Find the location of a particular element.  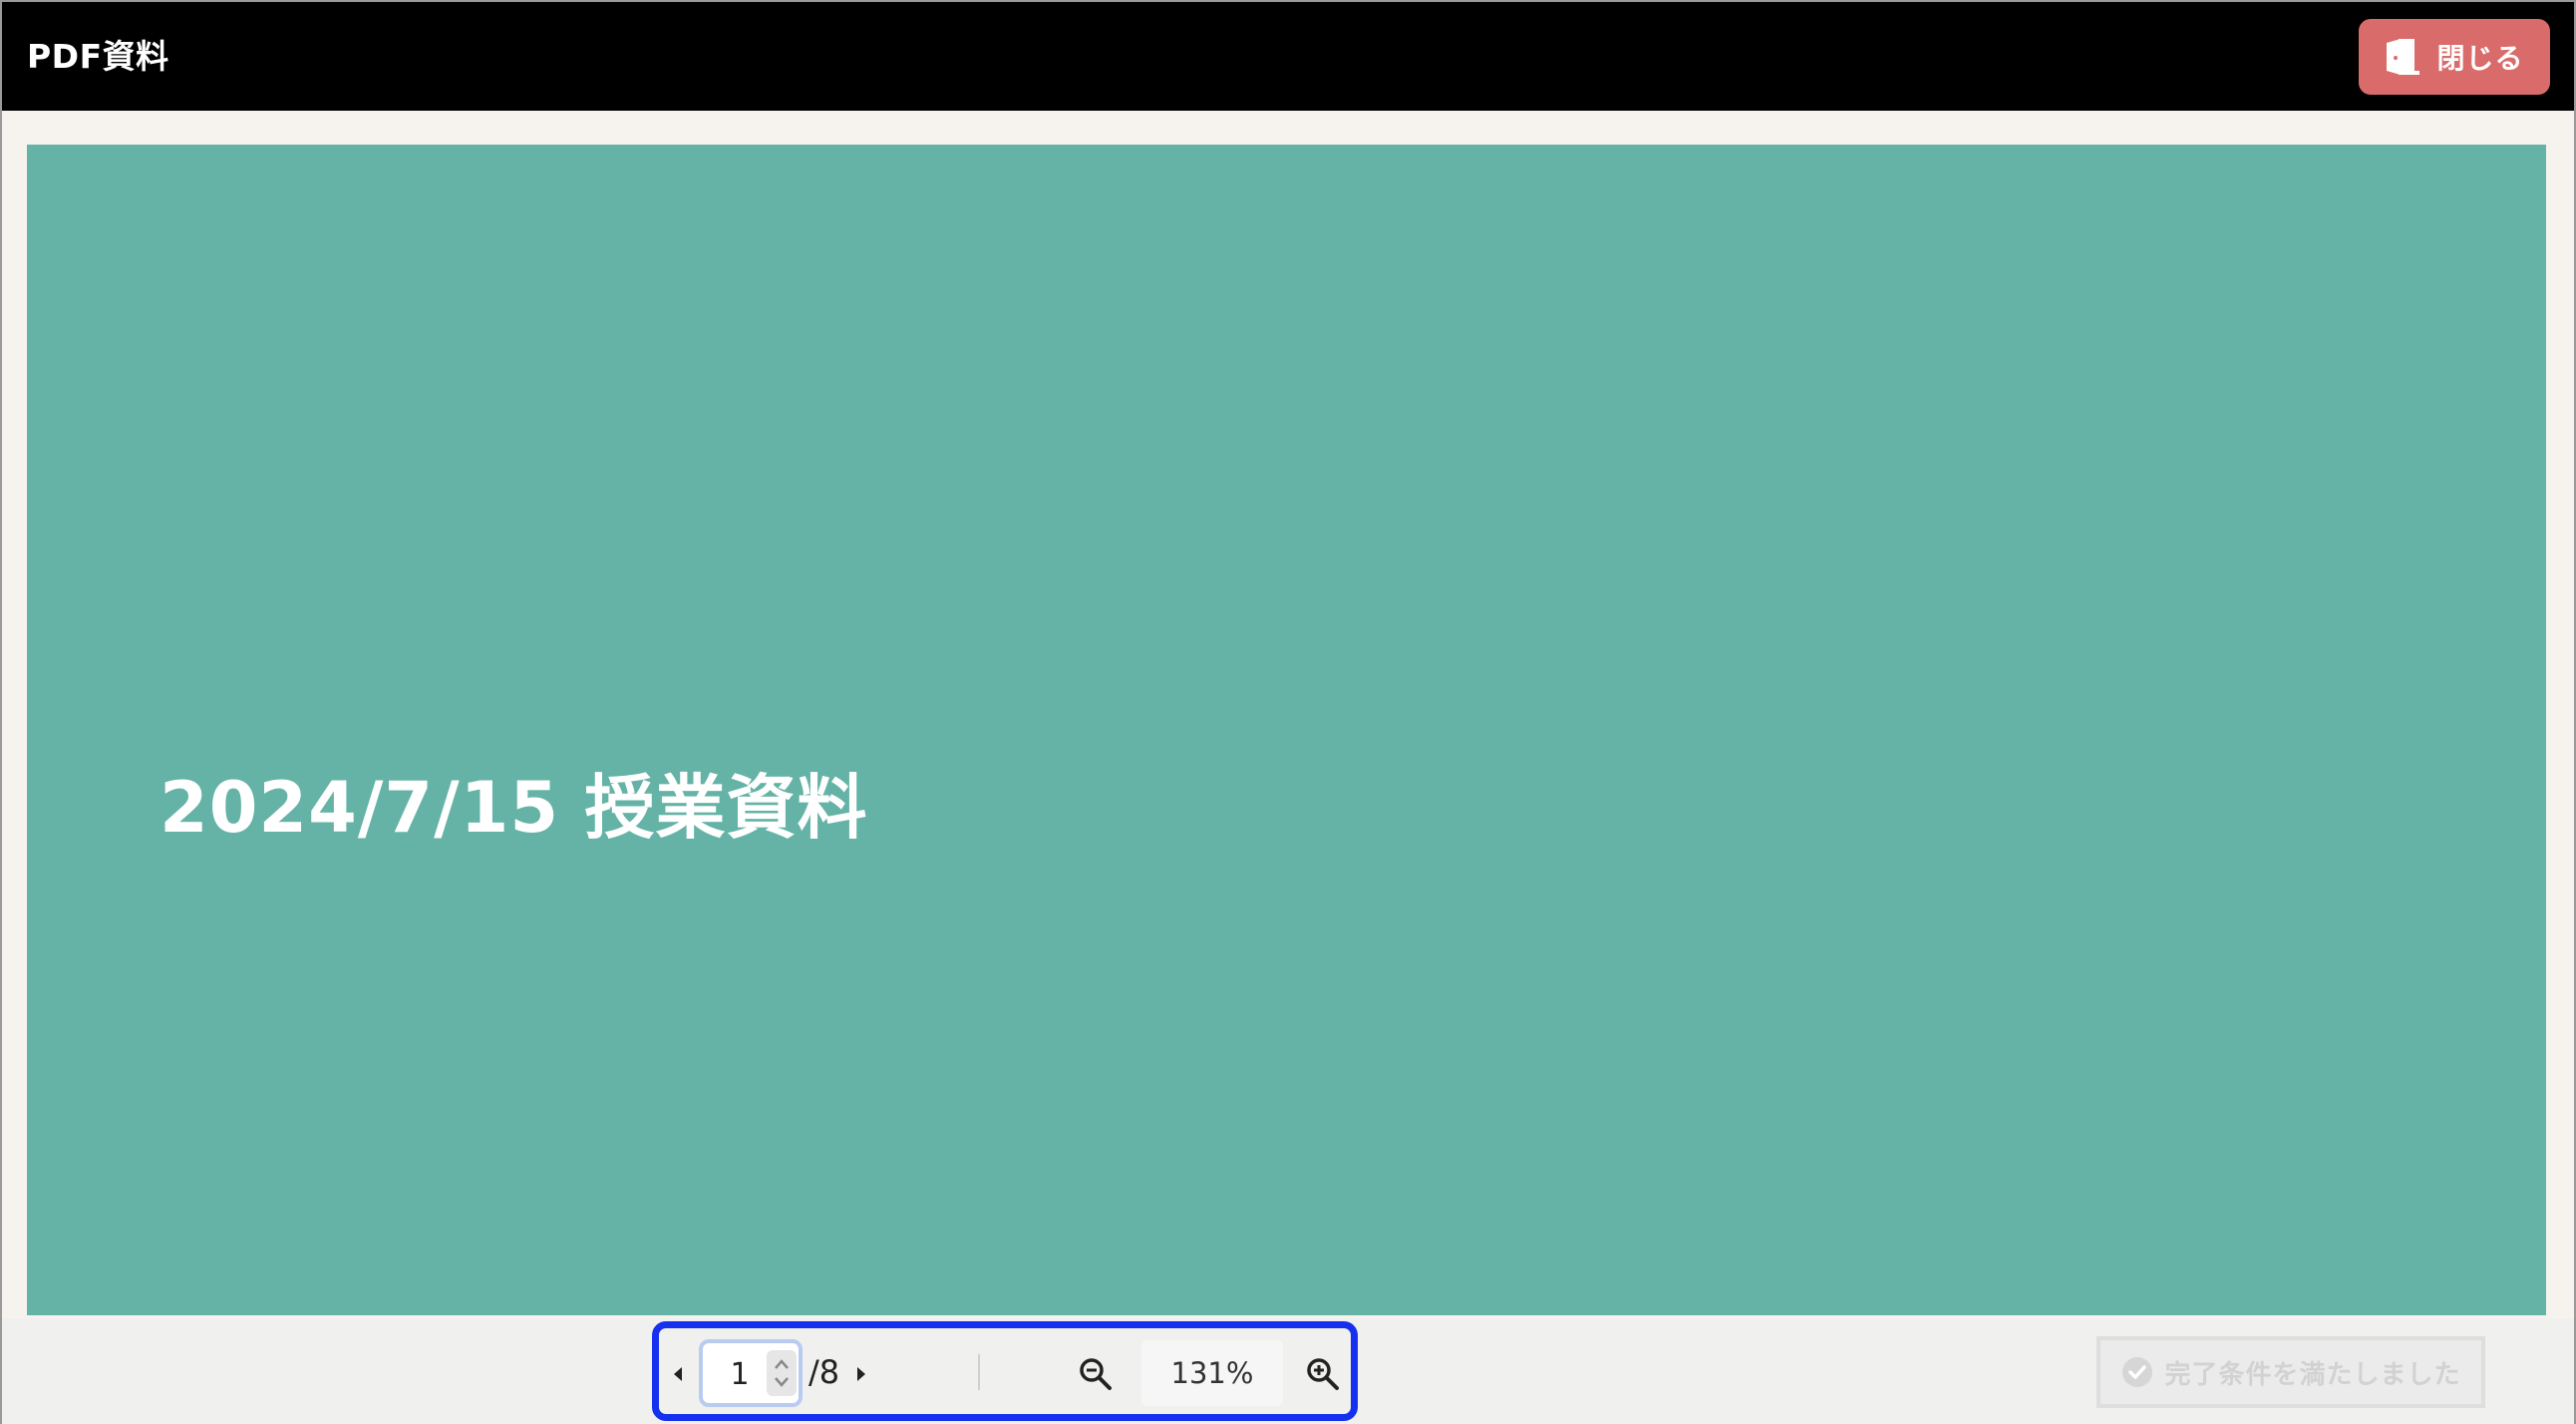

close-button: 閉じる is located at coordinates (2454, 57).